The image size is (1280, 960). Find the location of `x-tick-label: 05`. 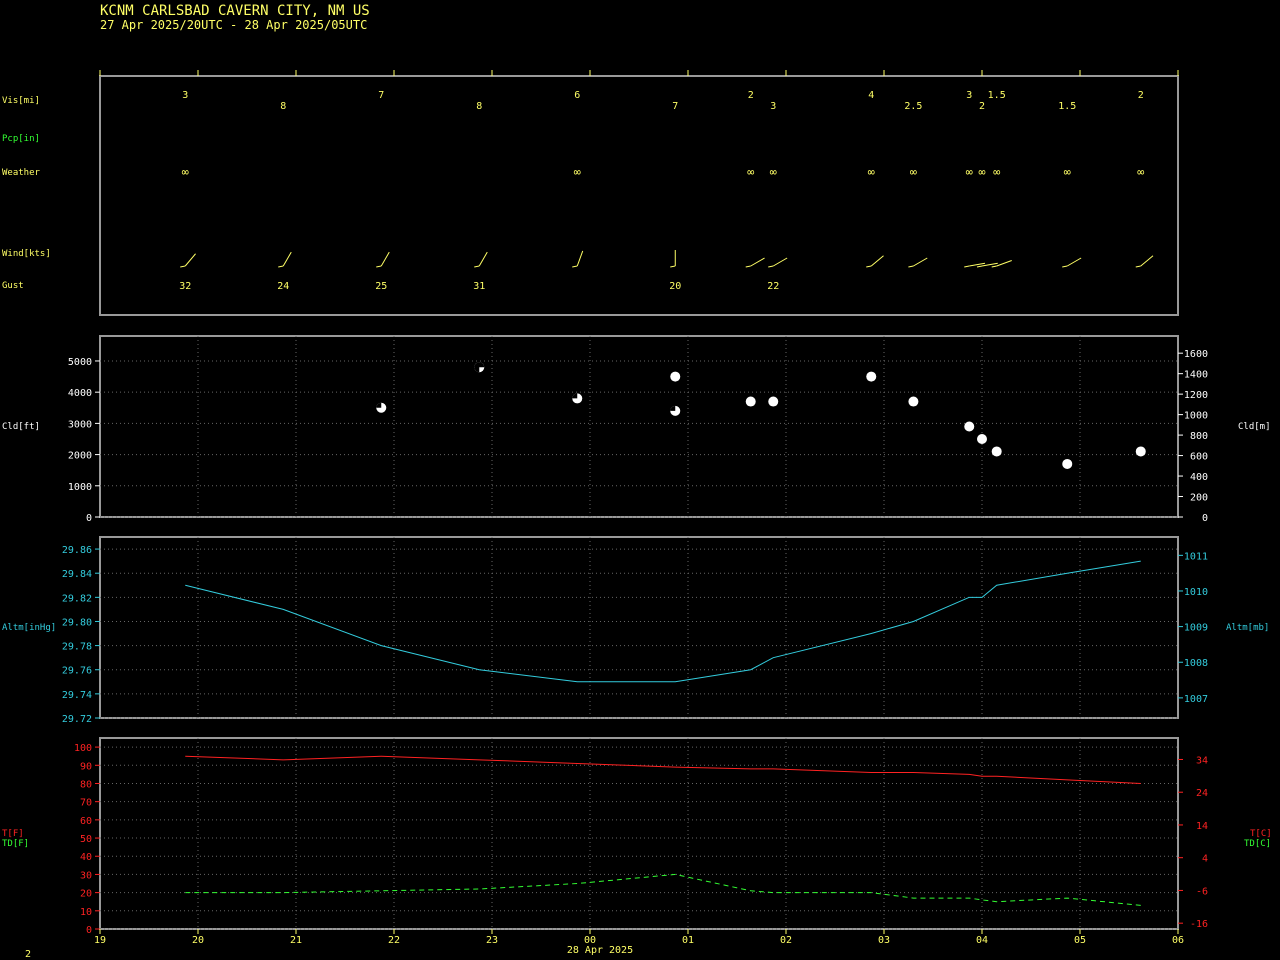

x-tick-label: 05 is located at coordinates (1080, 940).